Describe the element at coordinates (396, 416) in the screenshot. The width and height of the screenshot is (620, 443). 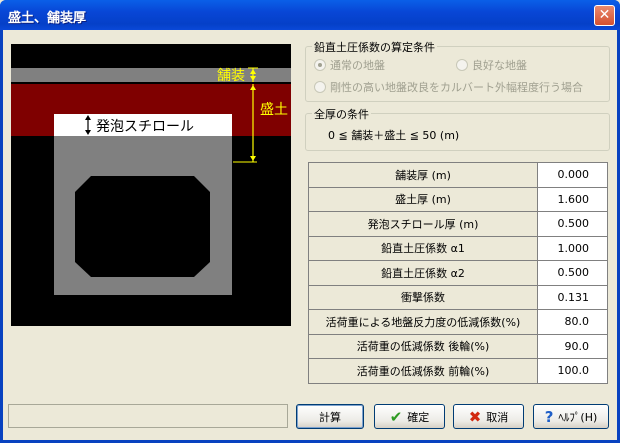
I see `checkmark-icon: ✔` at that location.